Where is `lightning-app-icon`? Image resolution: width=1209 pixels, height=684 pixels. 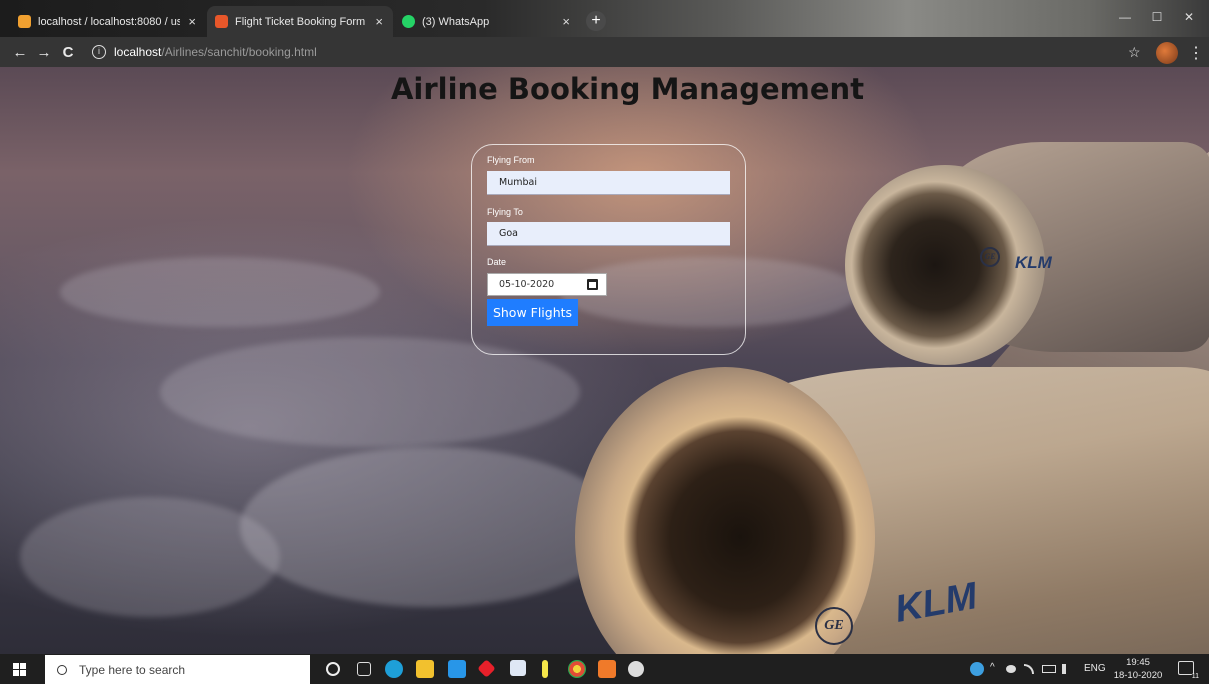
lightning-app-icon is located at coordinates (545, 669).